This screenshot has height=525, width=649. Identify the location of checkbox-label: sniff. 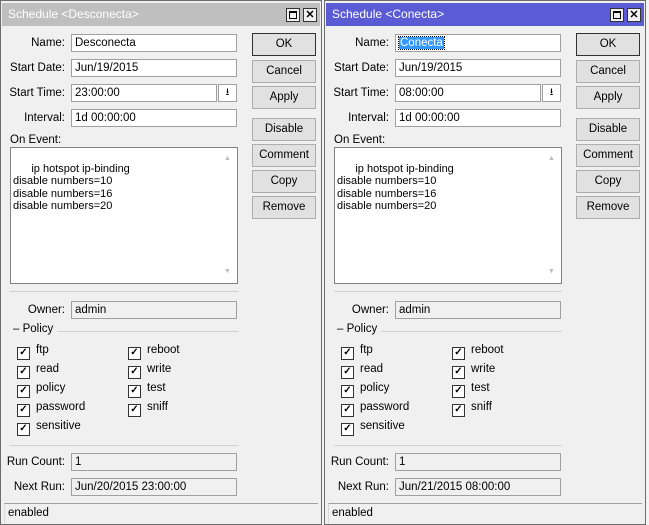
(157, 407).